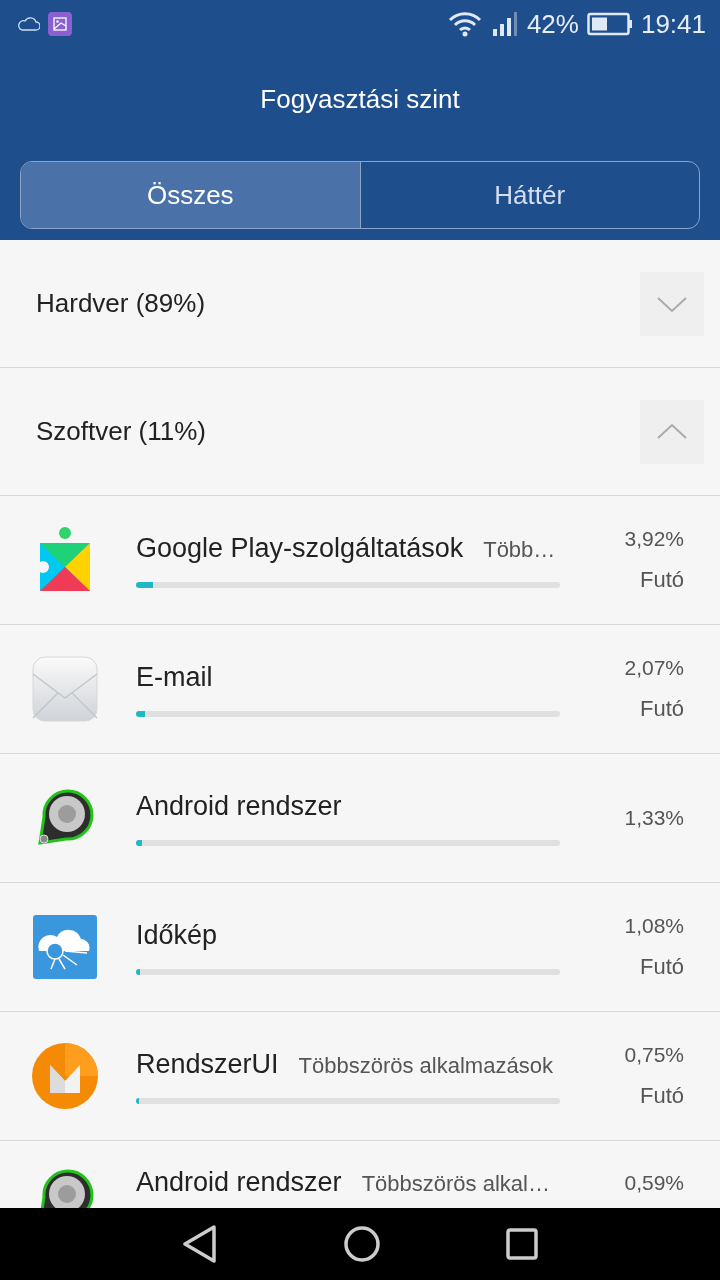  What do you see at coordinates (654, 818) in the screenshot?
I see `usage-percent: 1,33%` at bounding box center [654, 818].